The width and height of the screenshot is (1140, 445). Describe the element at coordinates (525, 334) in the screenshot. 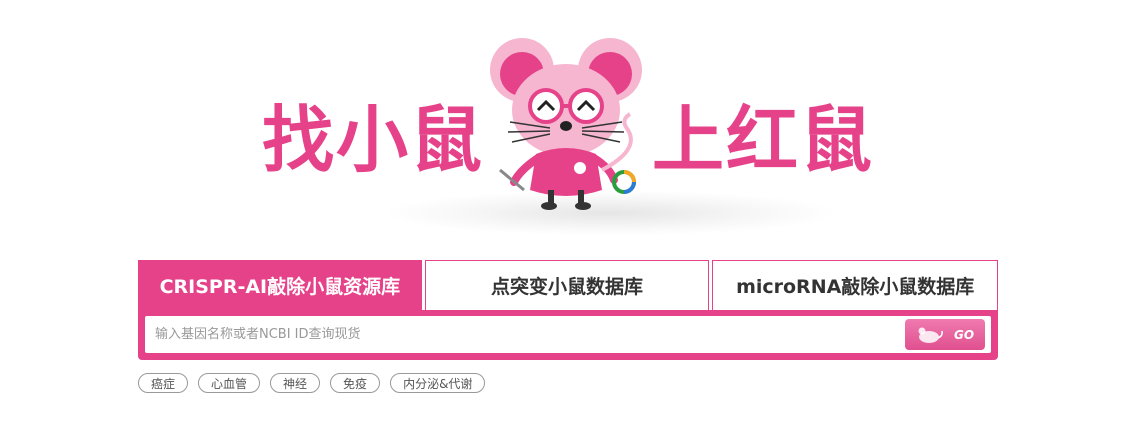

I see `search-input` at that location.